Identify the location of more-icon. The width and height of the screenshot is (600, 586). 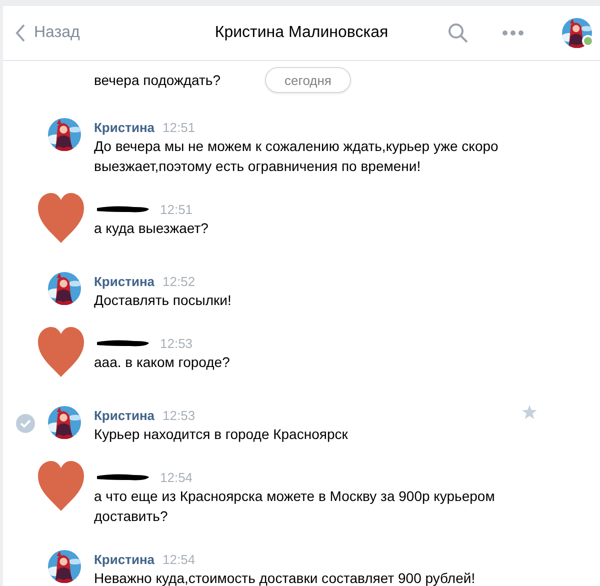
(513, 33).